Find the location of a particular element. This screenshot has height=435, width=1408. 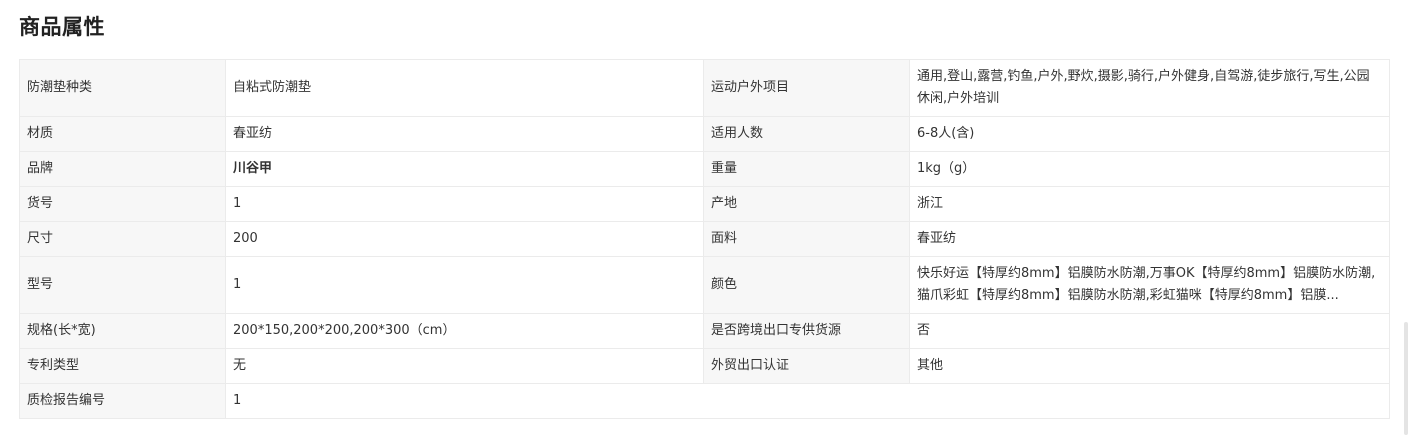

table-row: 质检报告编号 1 is located at coordinates (704, 401).